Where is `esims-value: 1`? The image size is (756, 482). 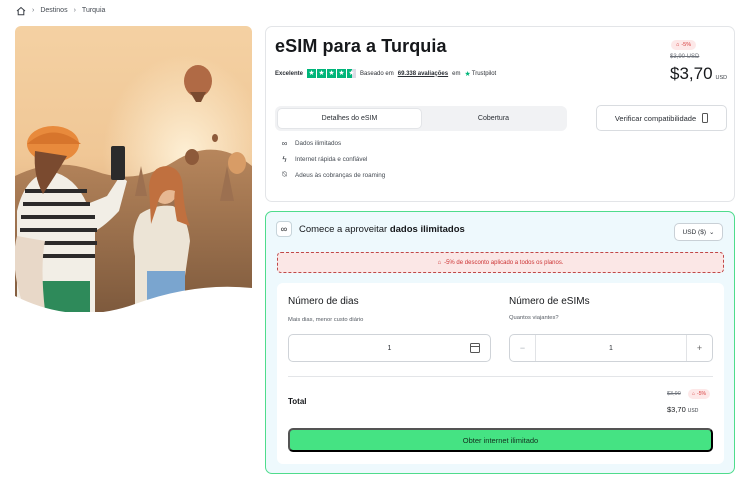 esims-value: 1 is located at coordinates (611, 348).